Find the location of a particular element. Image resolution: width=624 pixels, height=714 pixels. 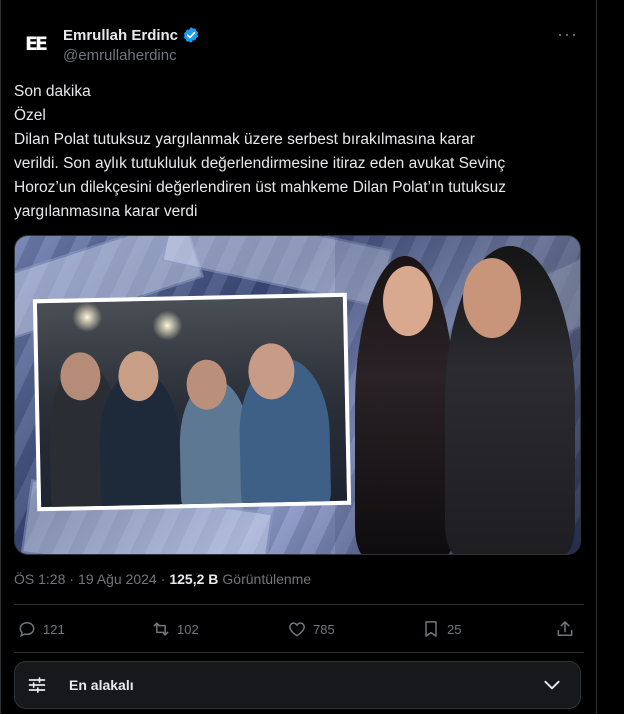

bookmark-button: 25 is located at coordinates (441, 629).